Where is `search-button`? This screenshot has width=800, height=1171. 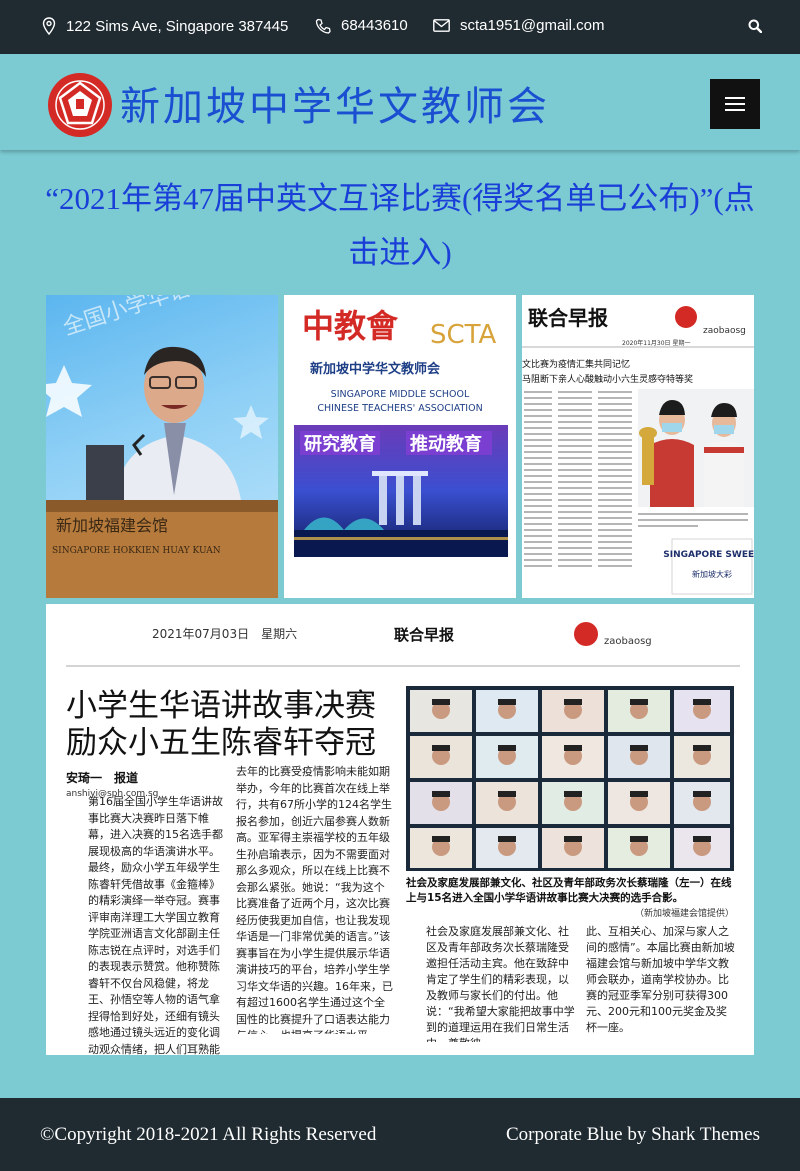 search-button is located at coordinates (755, 26).